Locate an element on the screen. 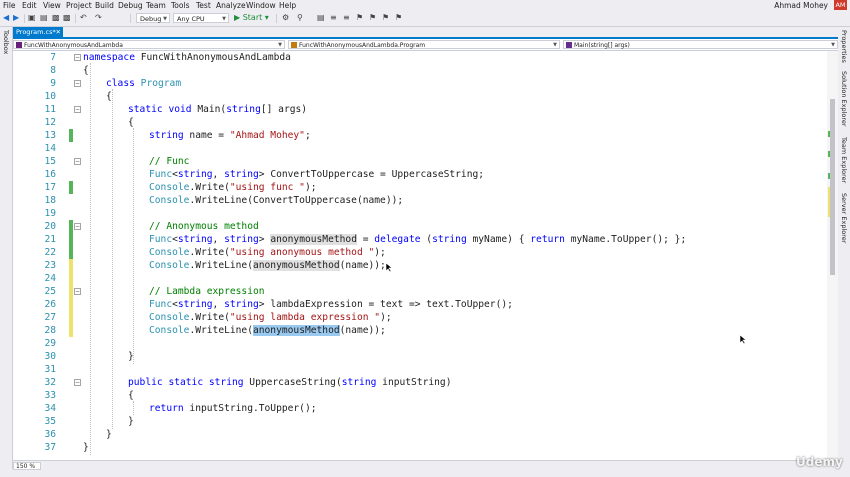  line-number: 28 is located at coordinates (50, 330).